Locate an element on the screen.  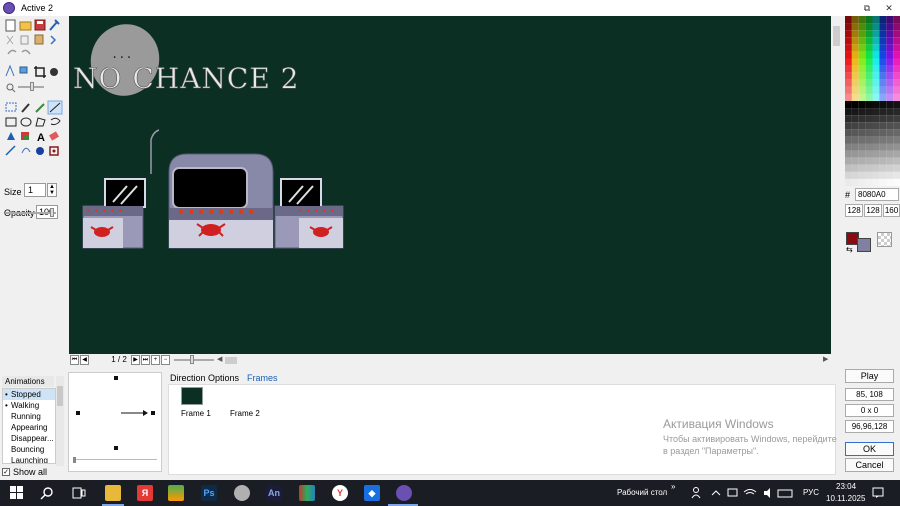
animation-item: • Walking is located at coordinates (29, 405).